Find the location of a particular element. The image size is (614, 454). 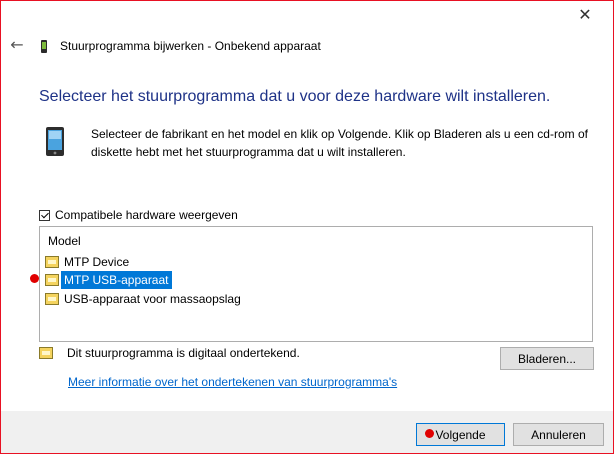

close-icon: ✕ is located at coordinates (585, 15).